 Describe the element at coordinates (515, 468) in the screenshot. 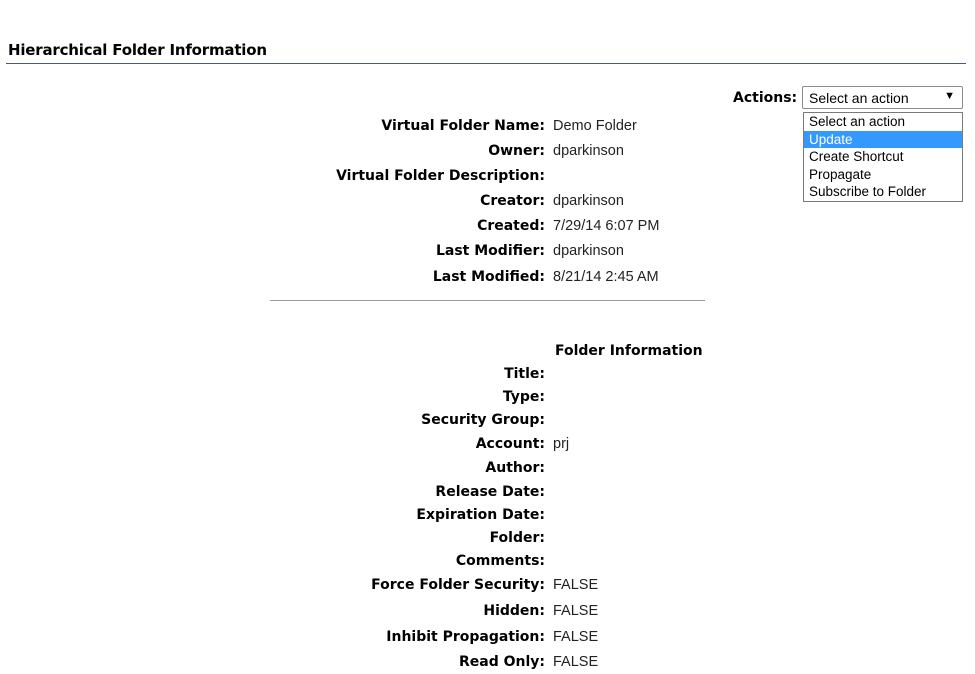

I see `field-label: Author:` at that location.